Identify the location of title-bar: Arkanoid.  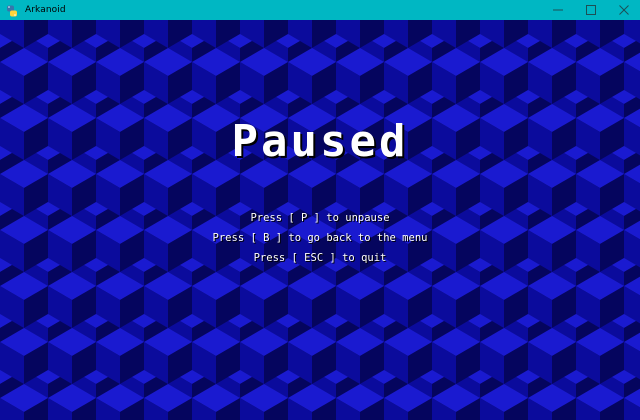
(320, 10).